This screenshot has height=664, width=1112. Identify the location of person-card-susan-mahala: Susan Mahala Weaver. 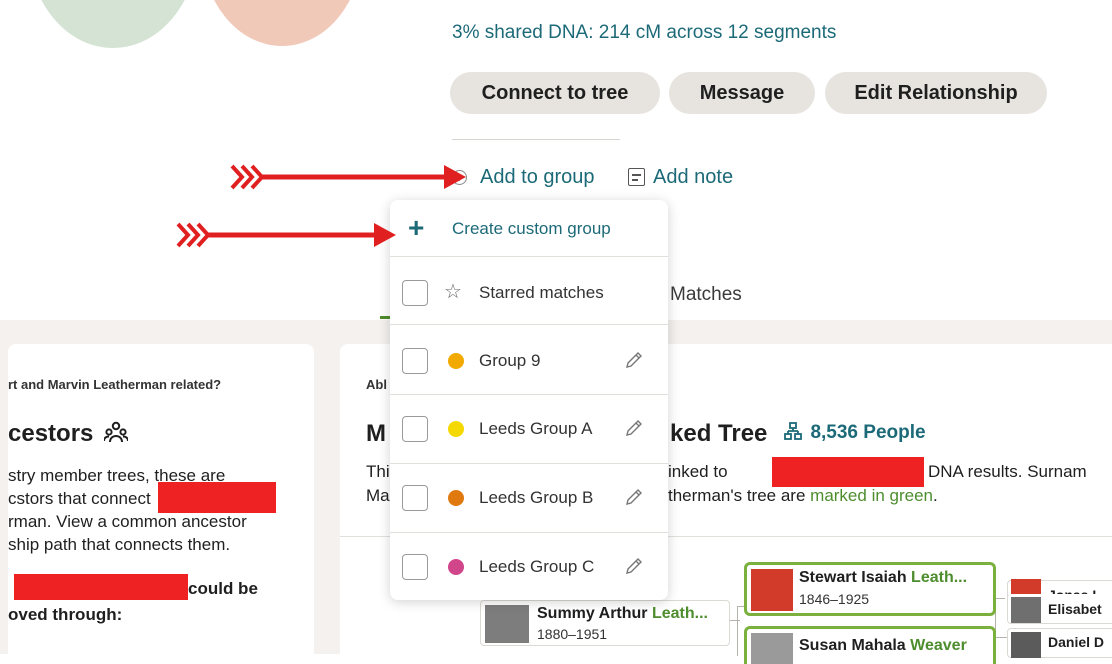
(870, 645).